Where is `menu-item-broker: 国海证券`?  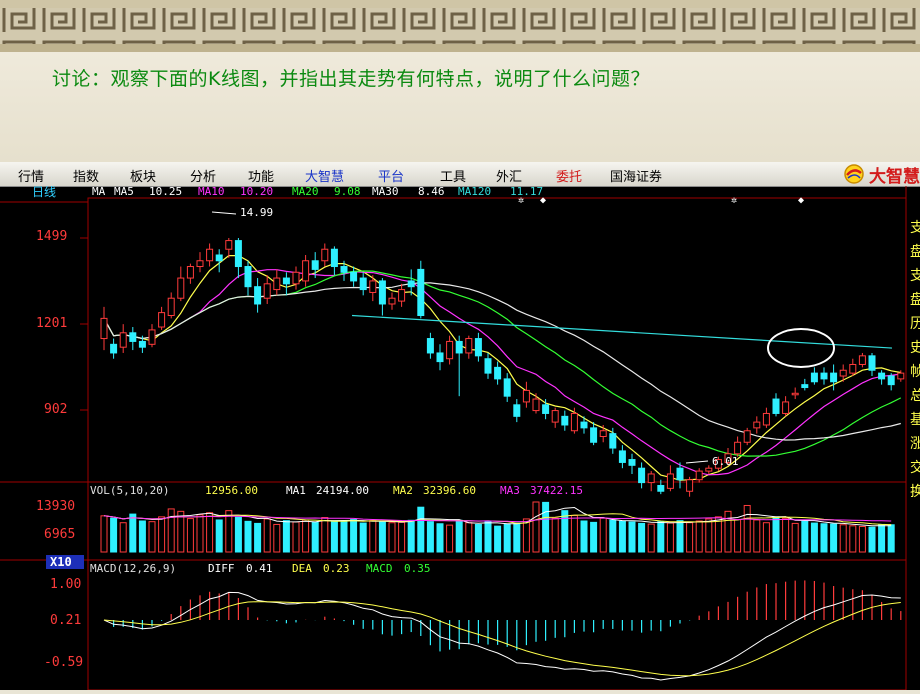
menu-item-broker: 国海证券 is located at coordinates (636, 175).